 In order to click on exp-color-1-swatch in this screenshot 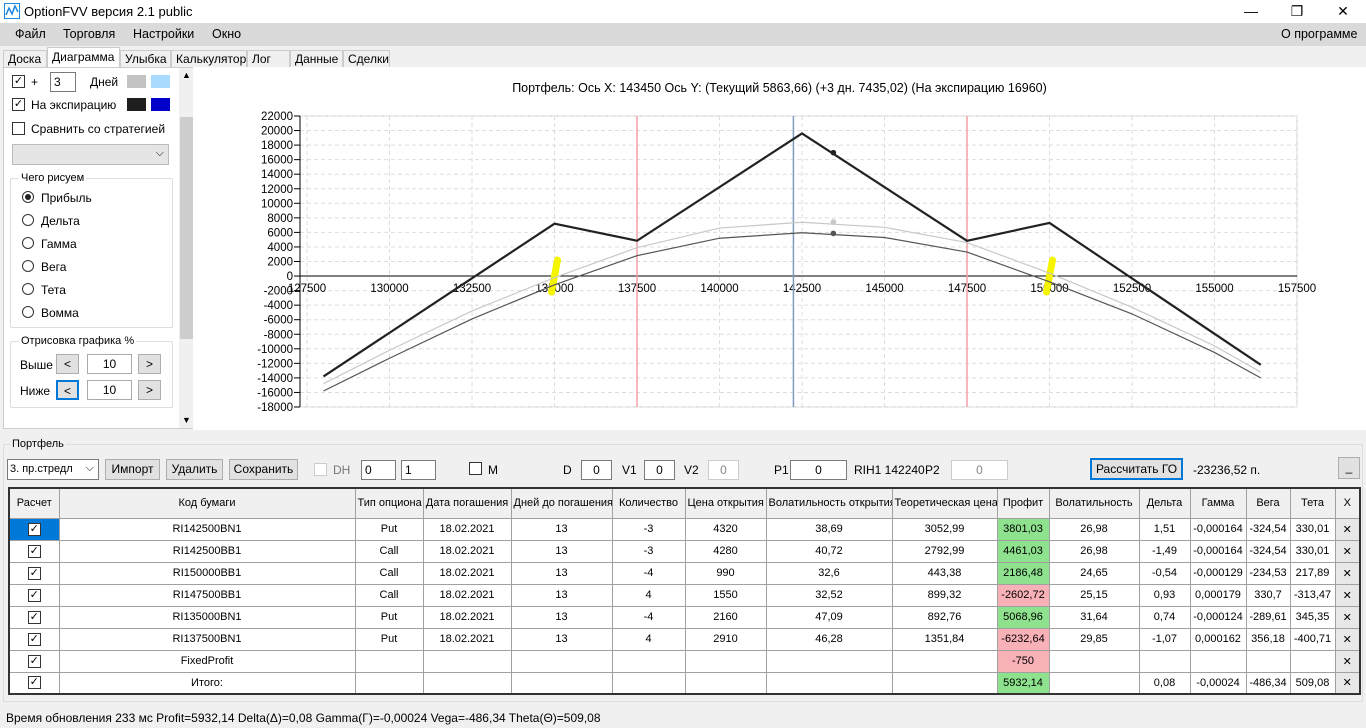, I will do `click(136, 104)`.